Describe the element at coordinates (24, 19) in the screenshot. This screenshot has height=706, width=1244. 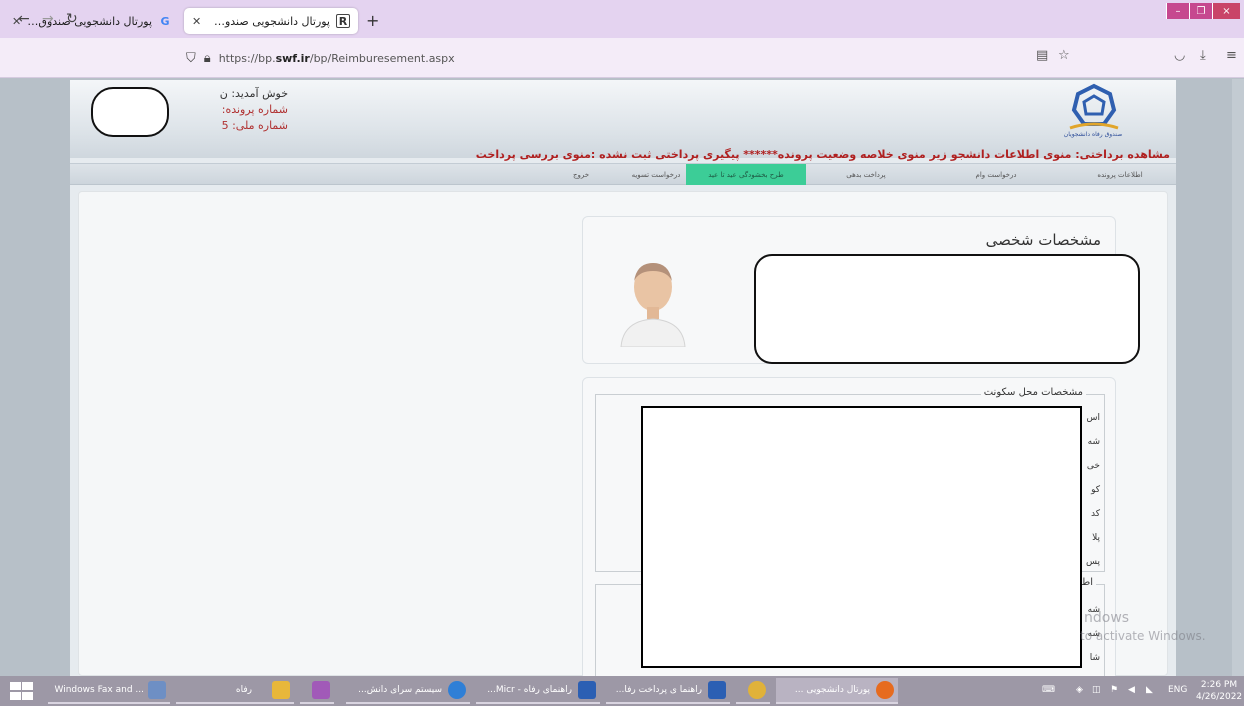
I see `back-icon: ←` at that location.